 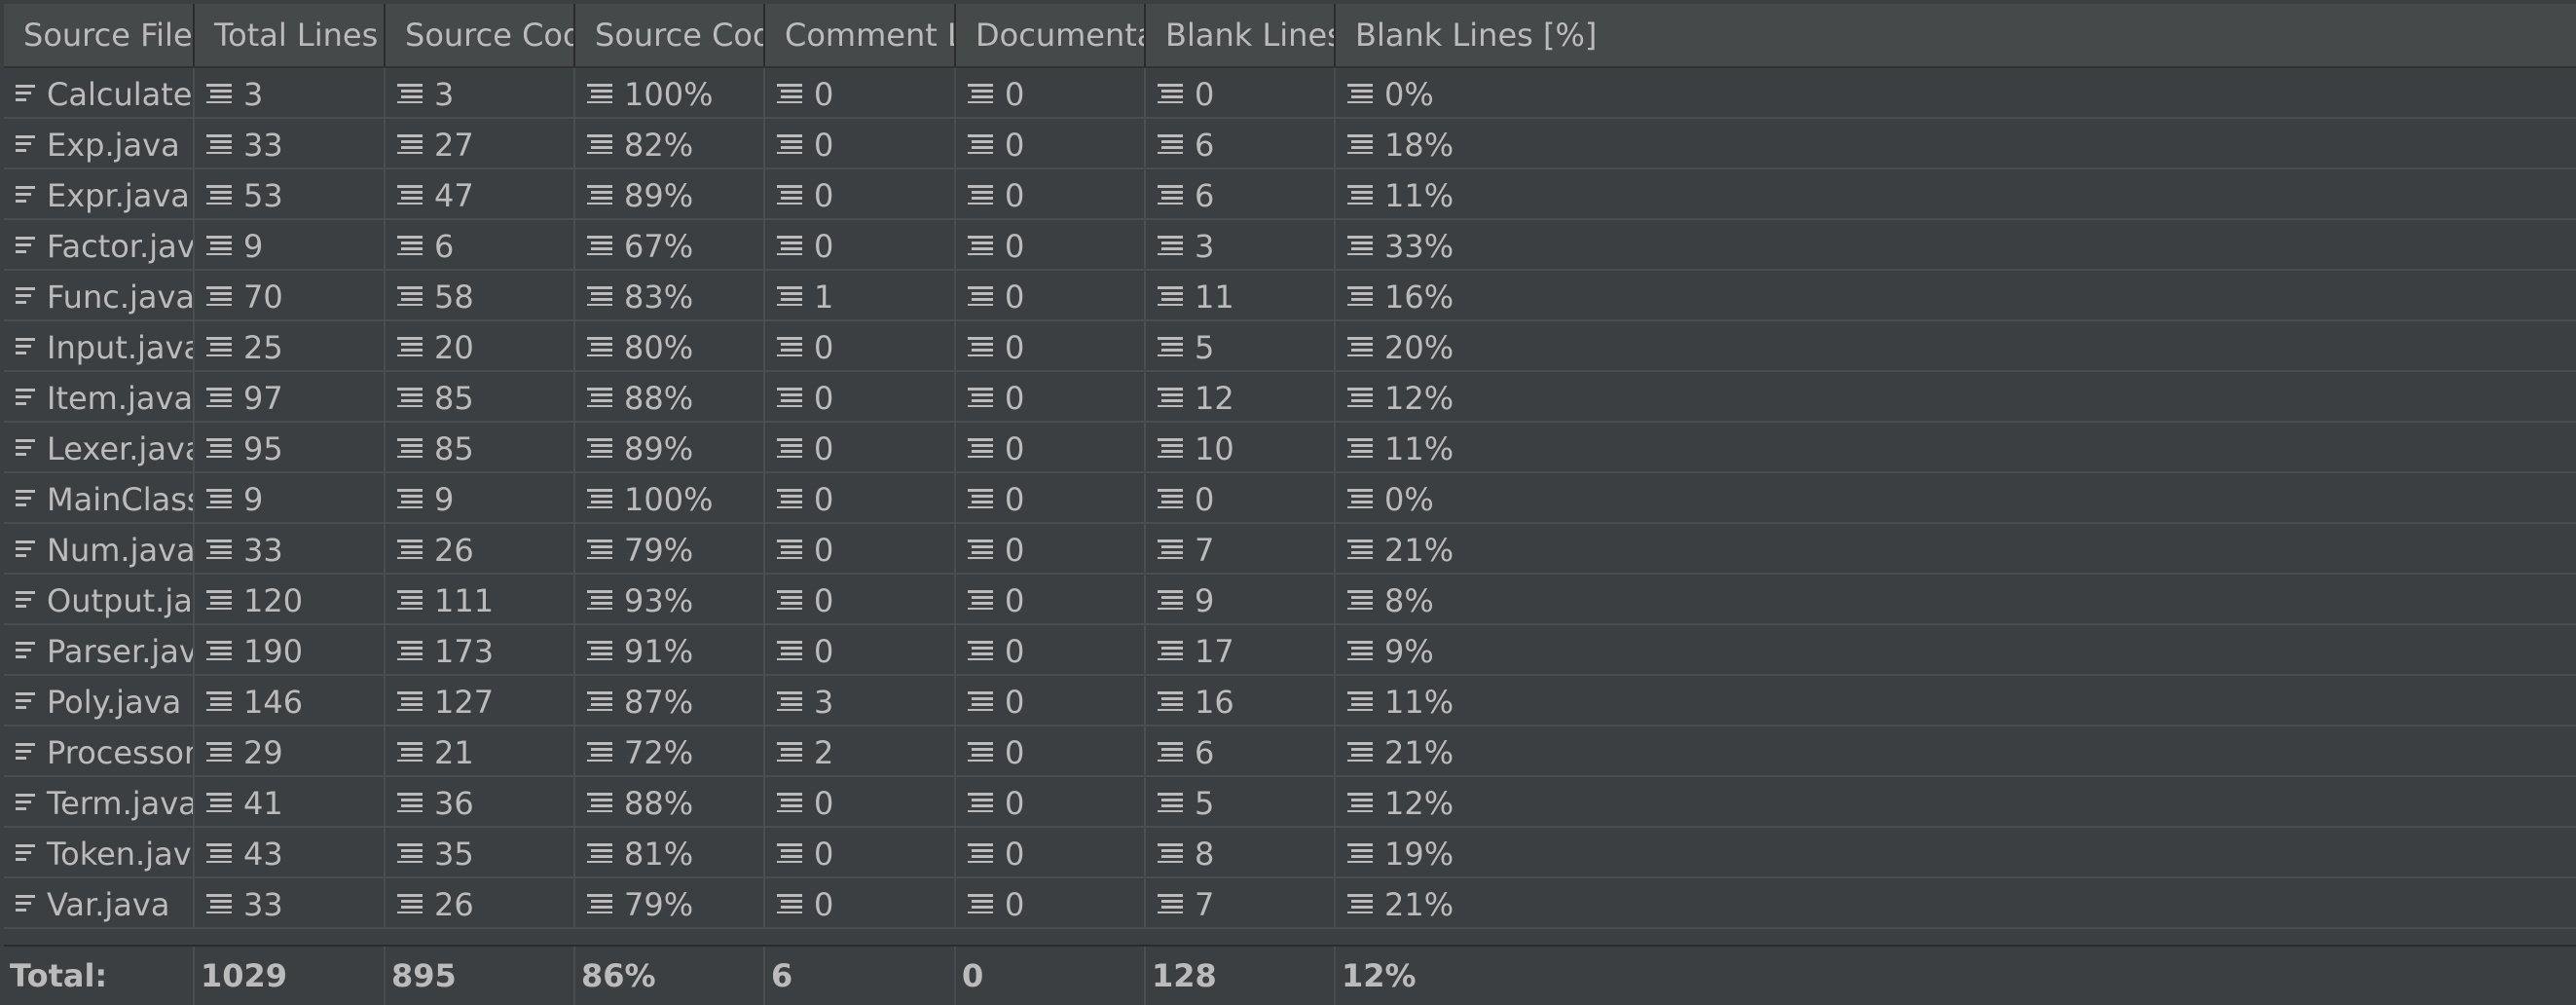 What do you see at coordinates (1419, 702) in the screenshot?
I see `cell-value: 11%` at bounding box center [1419, 702].